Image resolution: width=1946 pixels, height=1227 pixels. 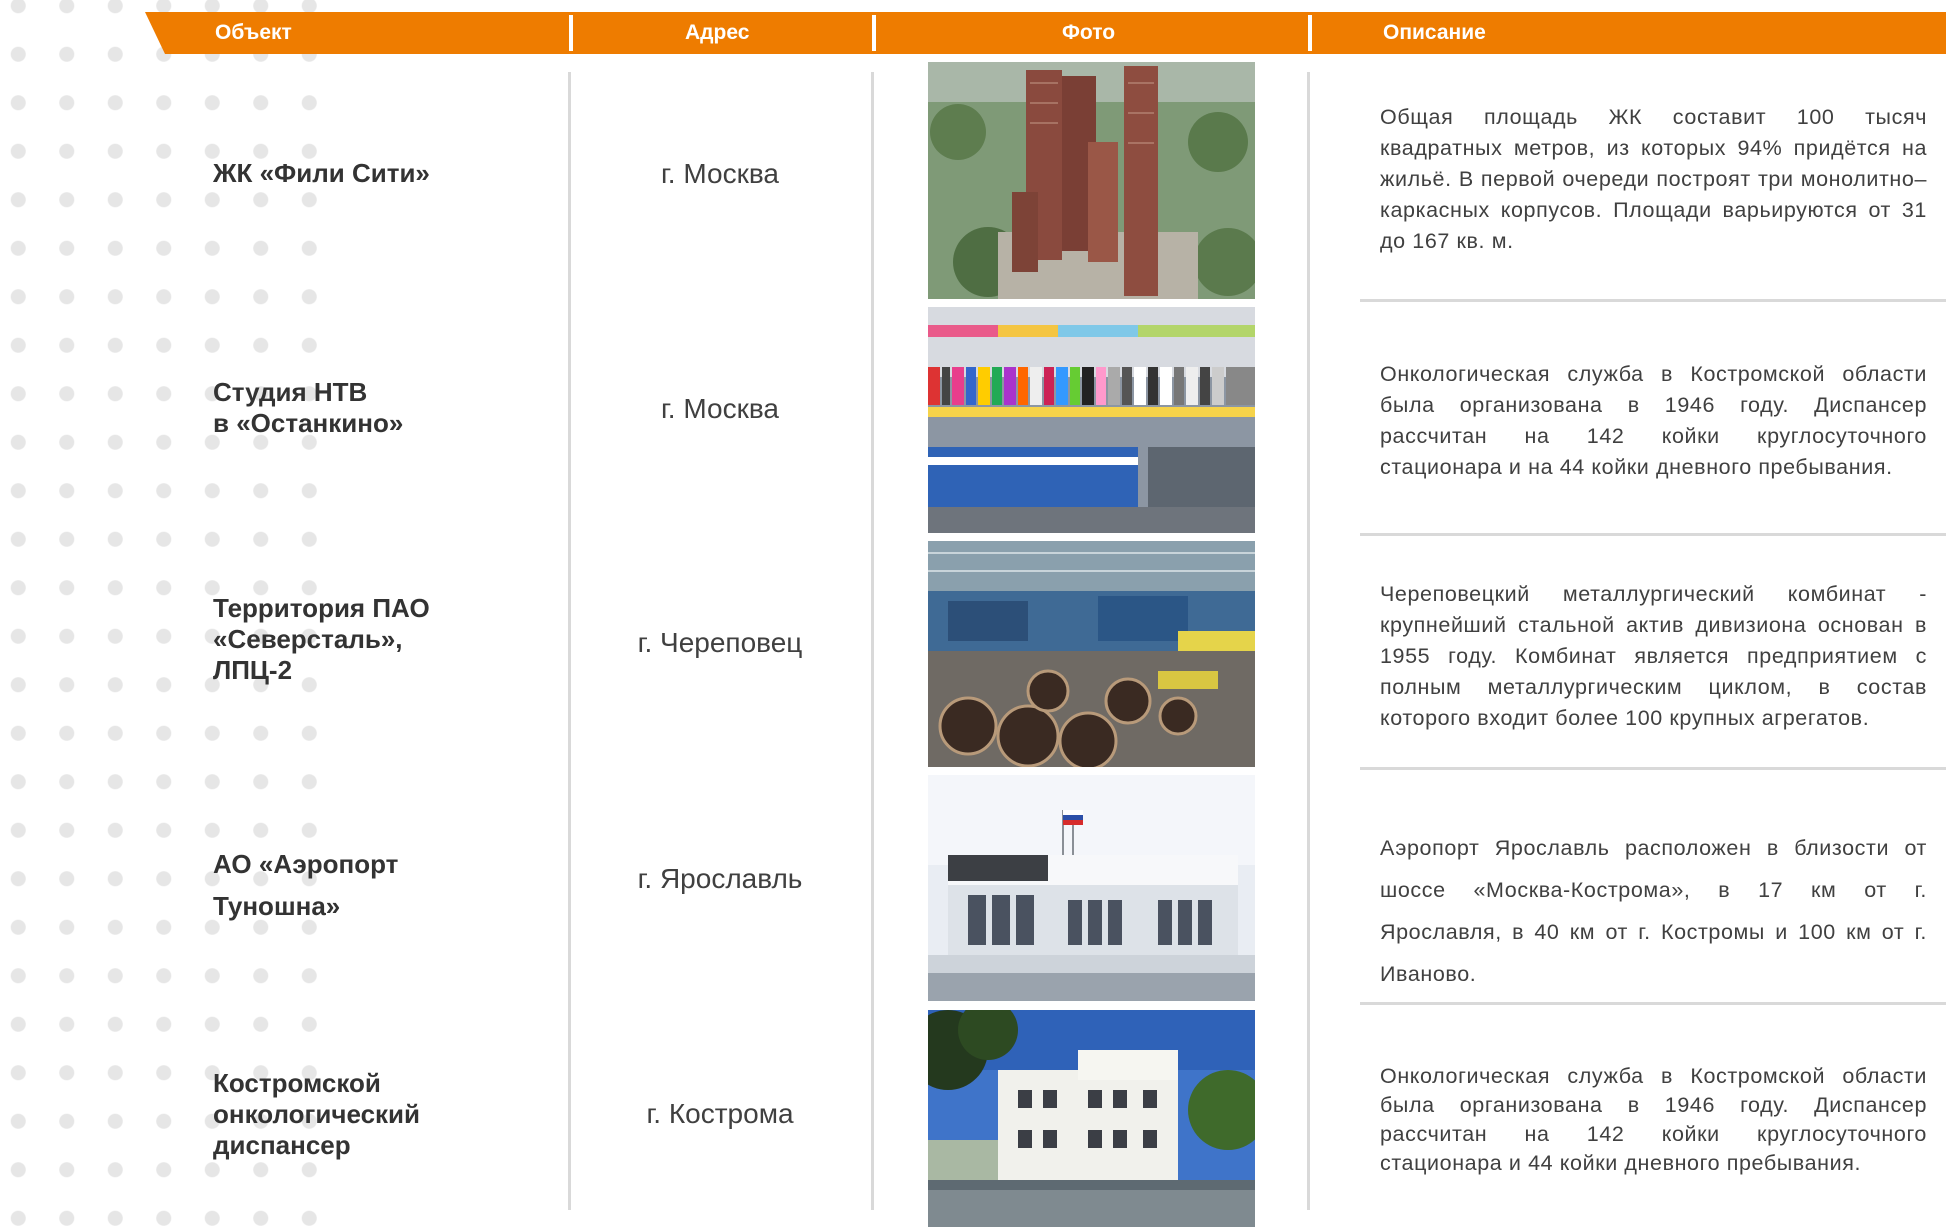 I want to click on object-name: ЖК «Фили Сити», so click(x=321, y=173).